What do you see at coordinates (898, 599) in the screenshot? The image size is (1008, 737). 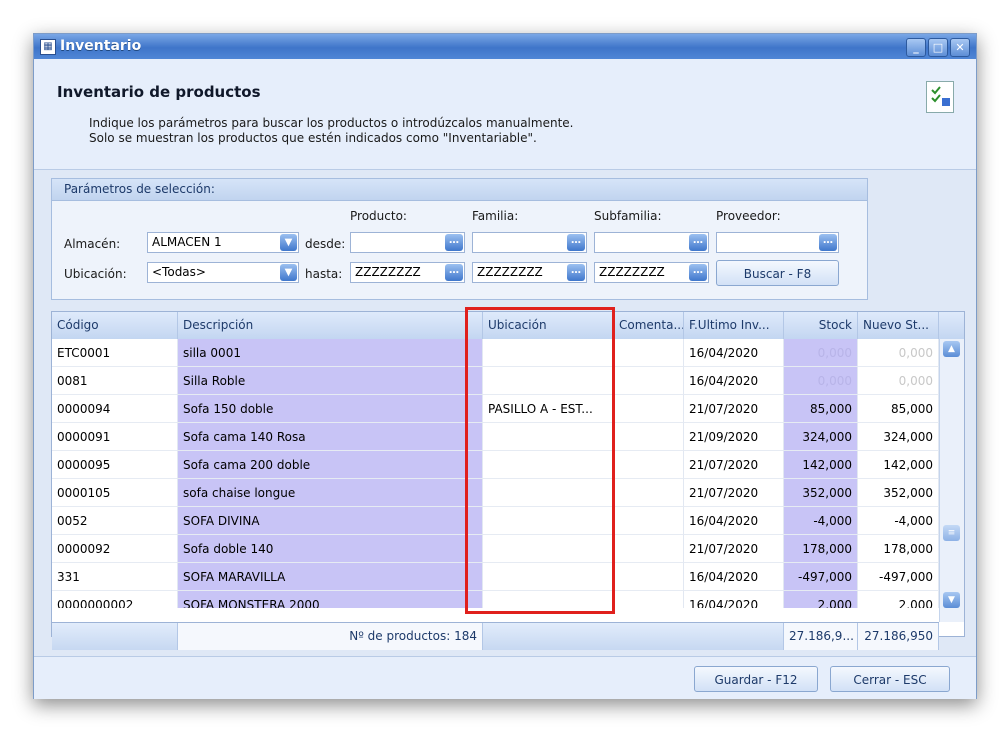 I see `cell-new-stock: 2,000` at bounding box center [898, 599].